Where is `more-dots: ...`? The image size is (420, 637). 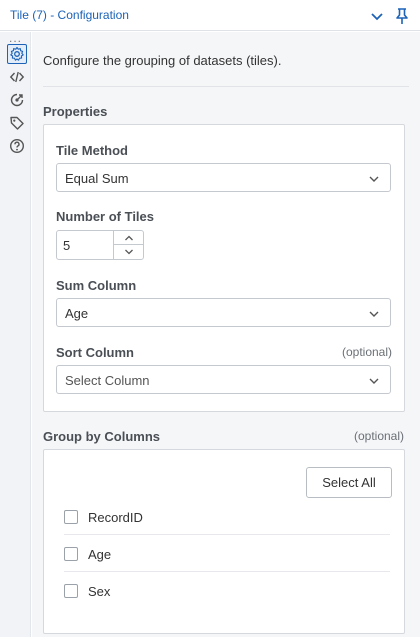
more-dots: ... is located at coordinates (15, 38).